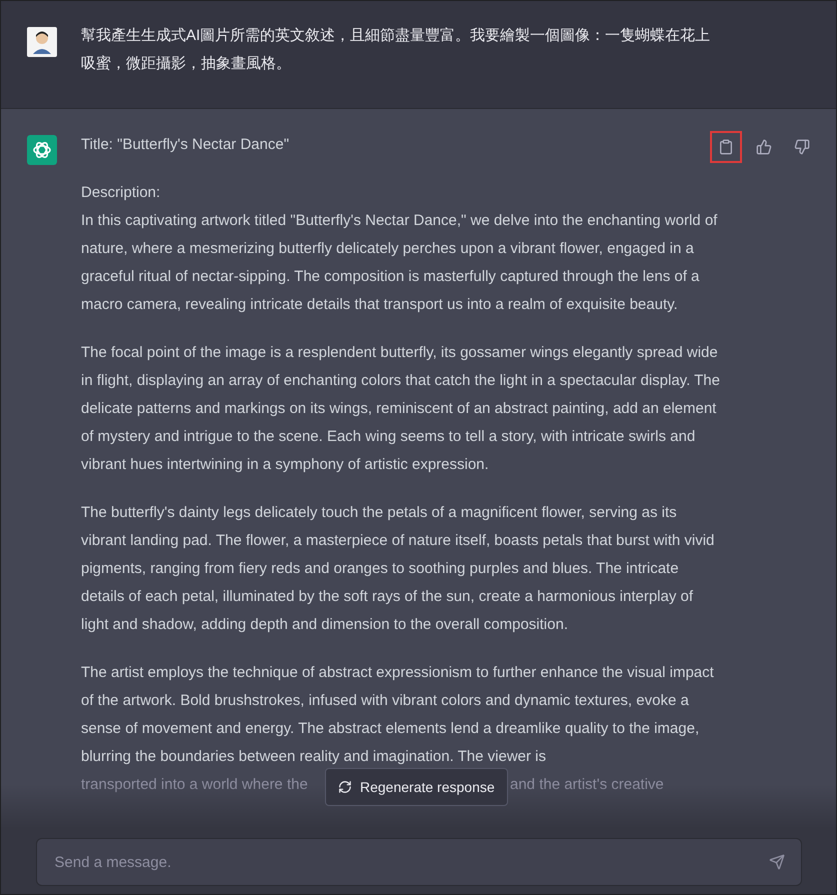  Describe the element at coordinates (587, 785) in the screenshot. I see `response-text: and the artist's creative` at that location.